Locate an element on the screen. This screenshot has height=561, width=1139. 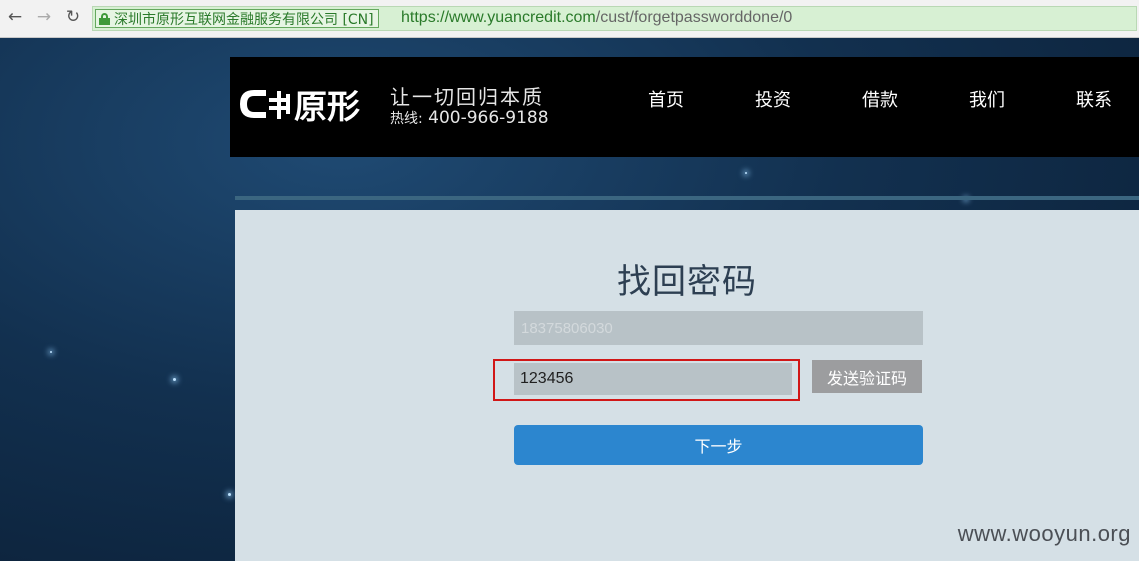
hotline: 热线: 400-966-9188 is located at coordinates (469, 118).